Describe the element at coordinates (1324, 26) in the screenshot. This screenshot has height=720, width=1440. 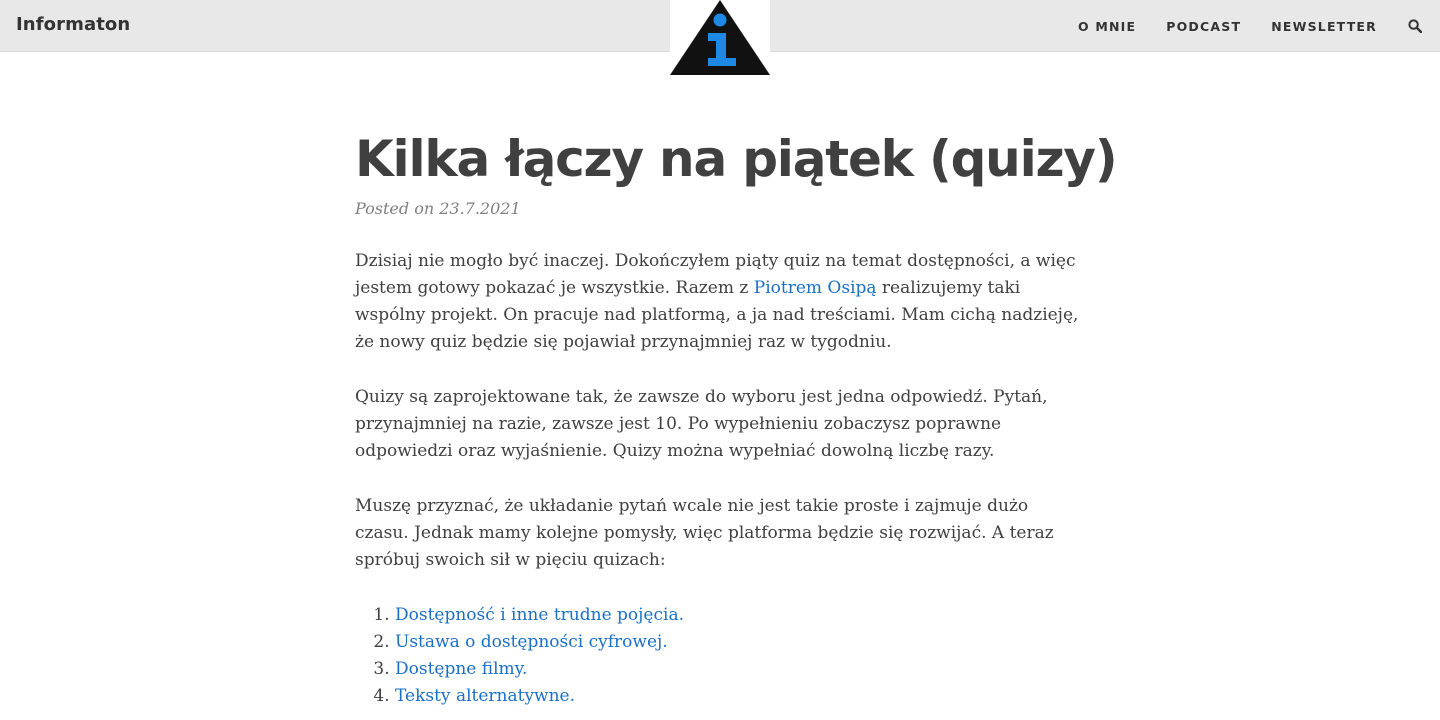
I see `nav-item-newsletter: NEWSLETTER` at that location.